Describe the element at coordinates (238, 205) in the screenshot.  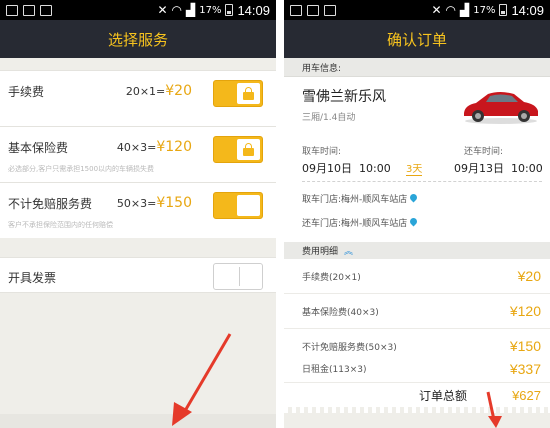
I see `service-toggle` at that location.